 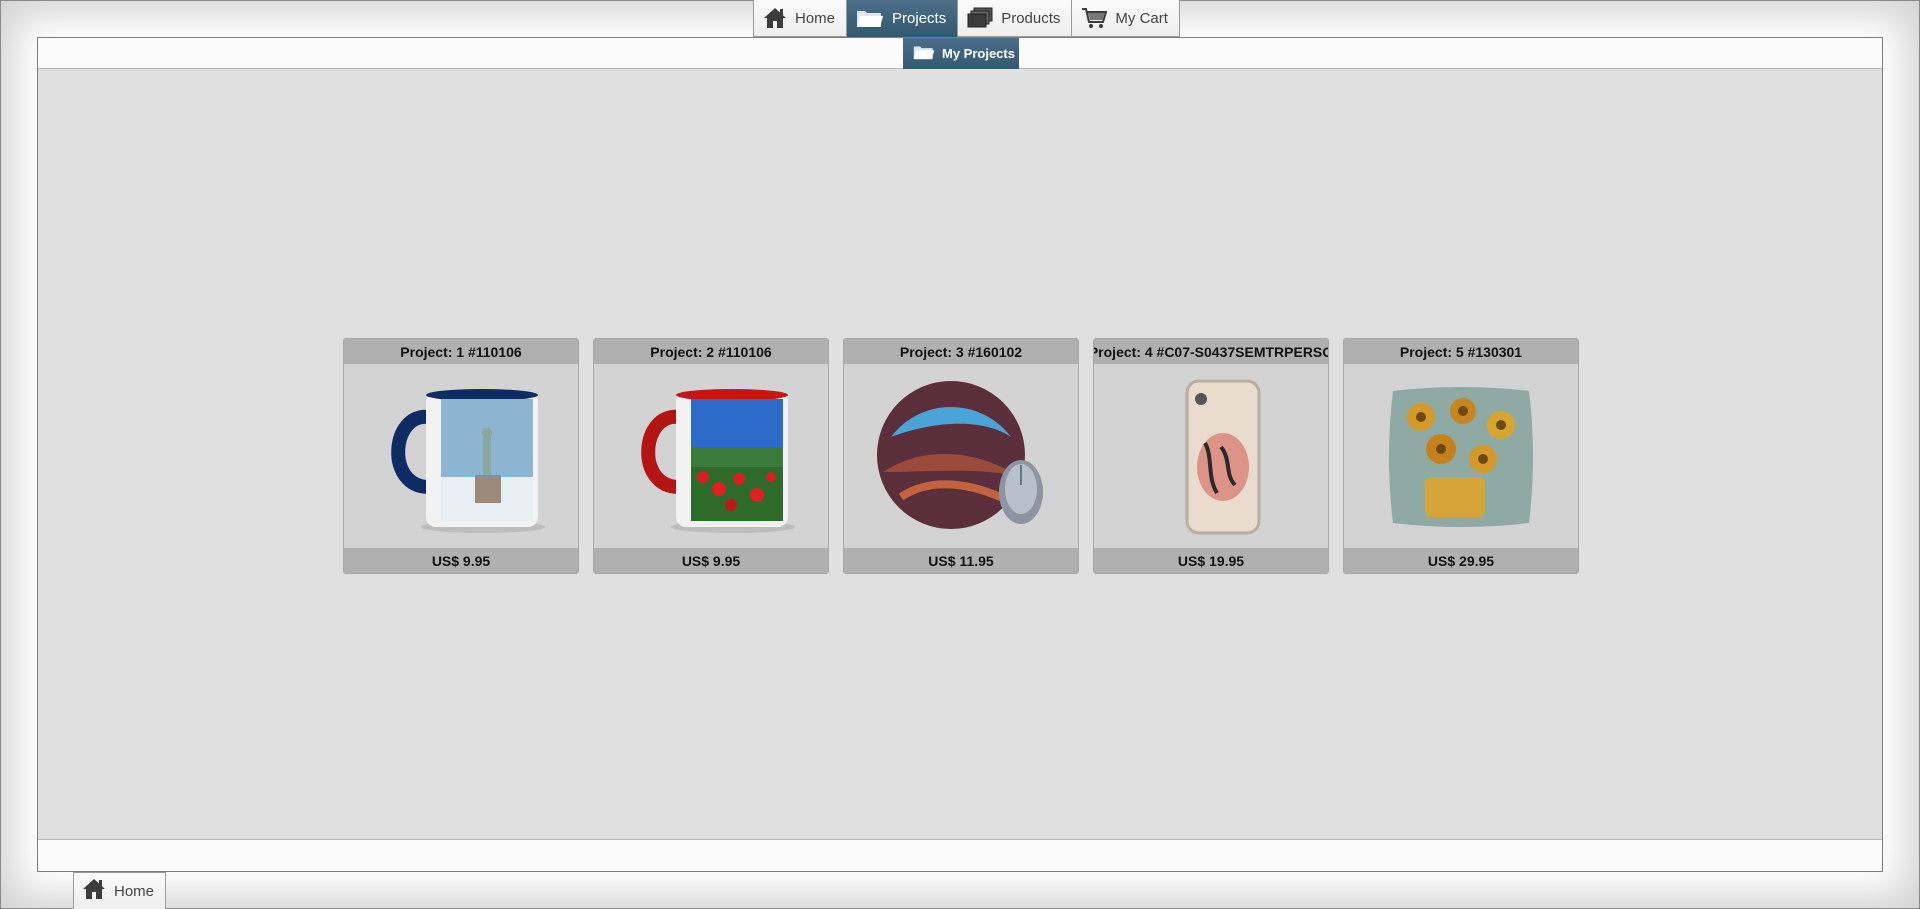 I want to click on pillow-icon, so click(x=1461, y=457).